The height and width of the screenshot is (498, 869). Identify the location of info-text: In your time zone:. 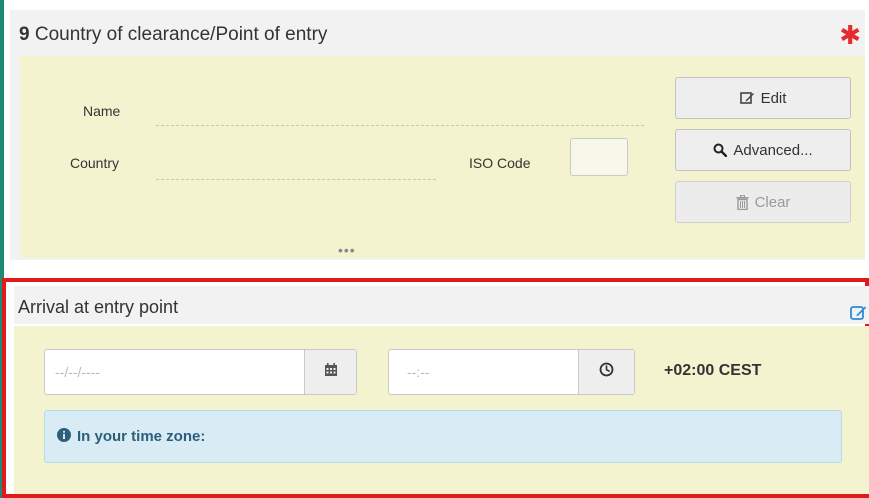
(141, 436).